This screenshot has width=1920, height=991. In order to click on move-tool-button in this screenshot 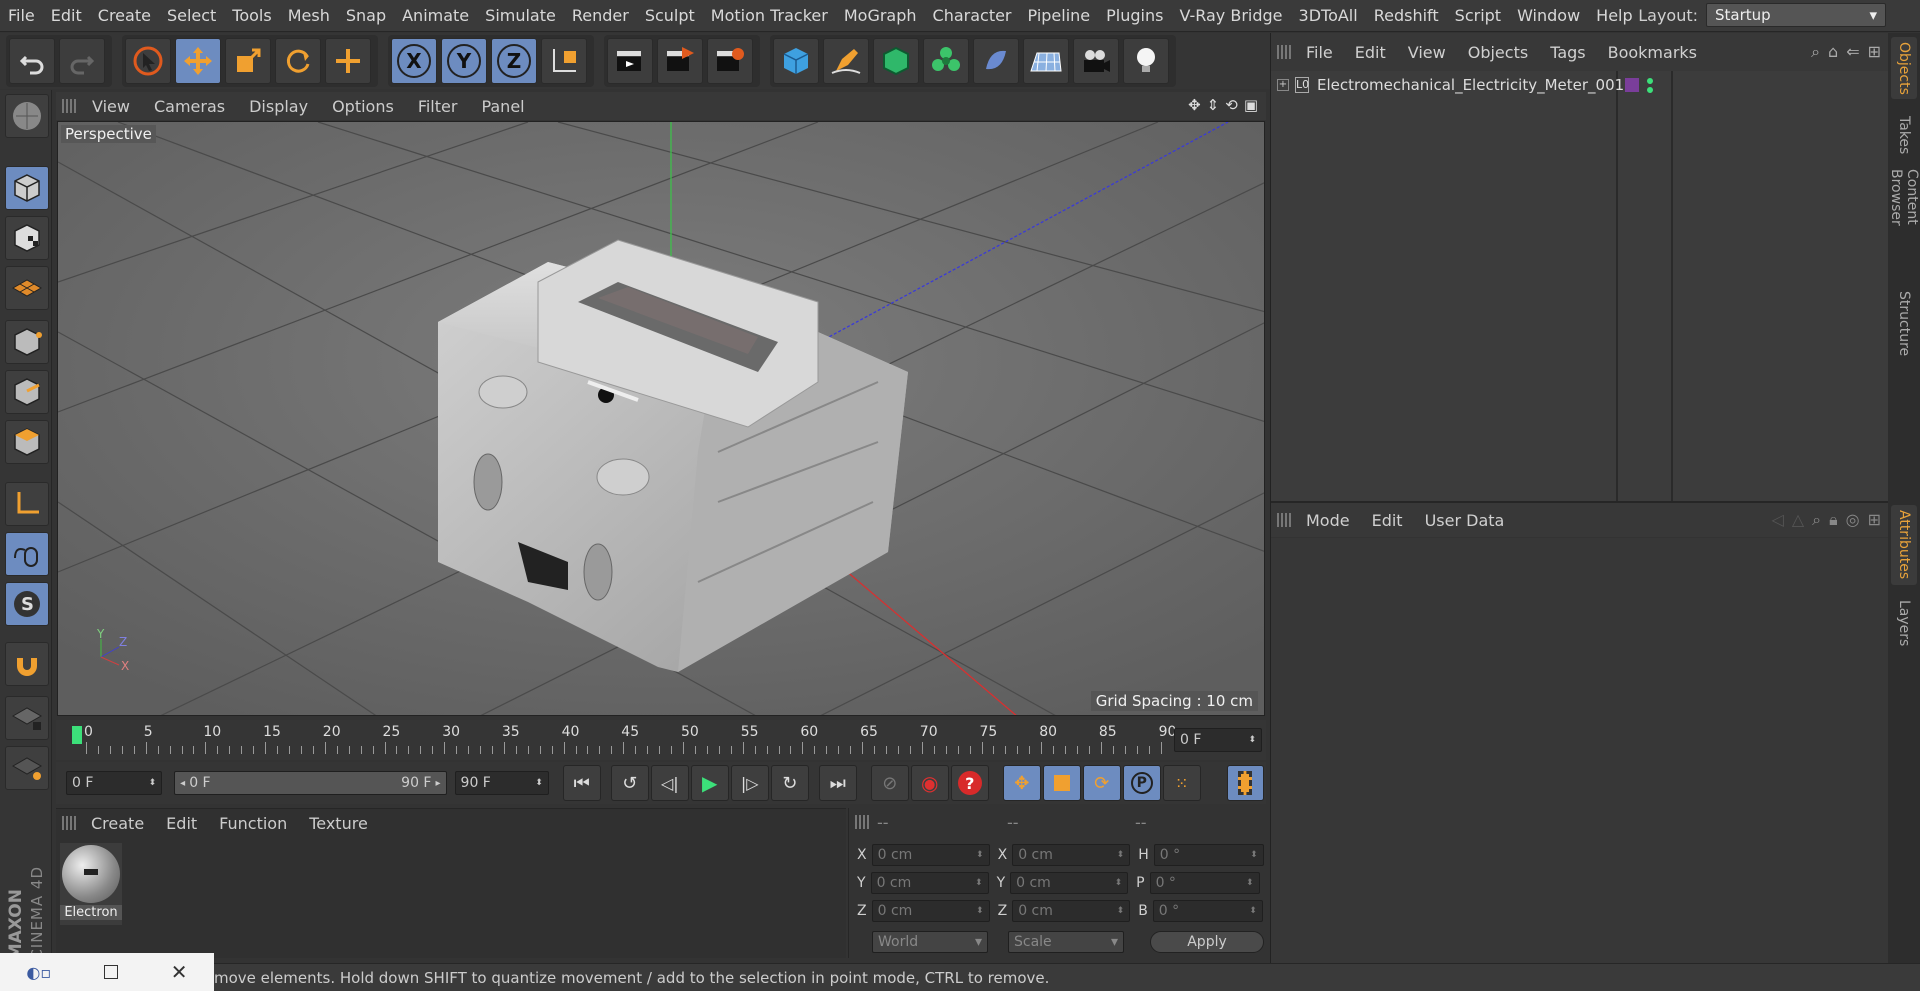, I will do `click(198, 61)`.